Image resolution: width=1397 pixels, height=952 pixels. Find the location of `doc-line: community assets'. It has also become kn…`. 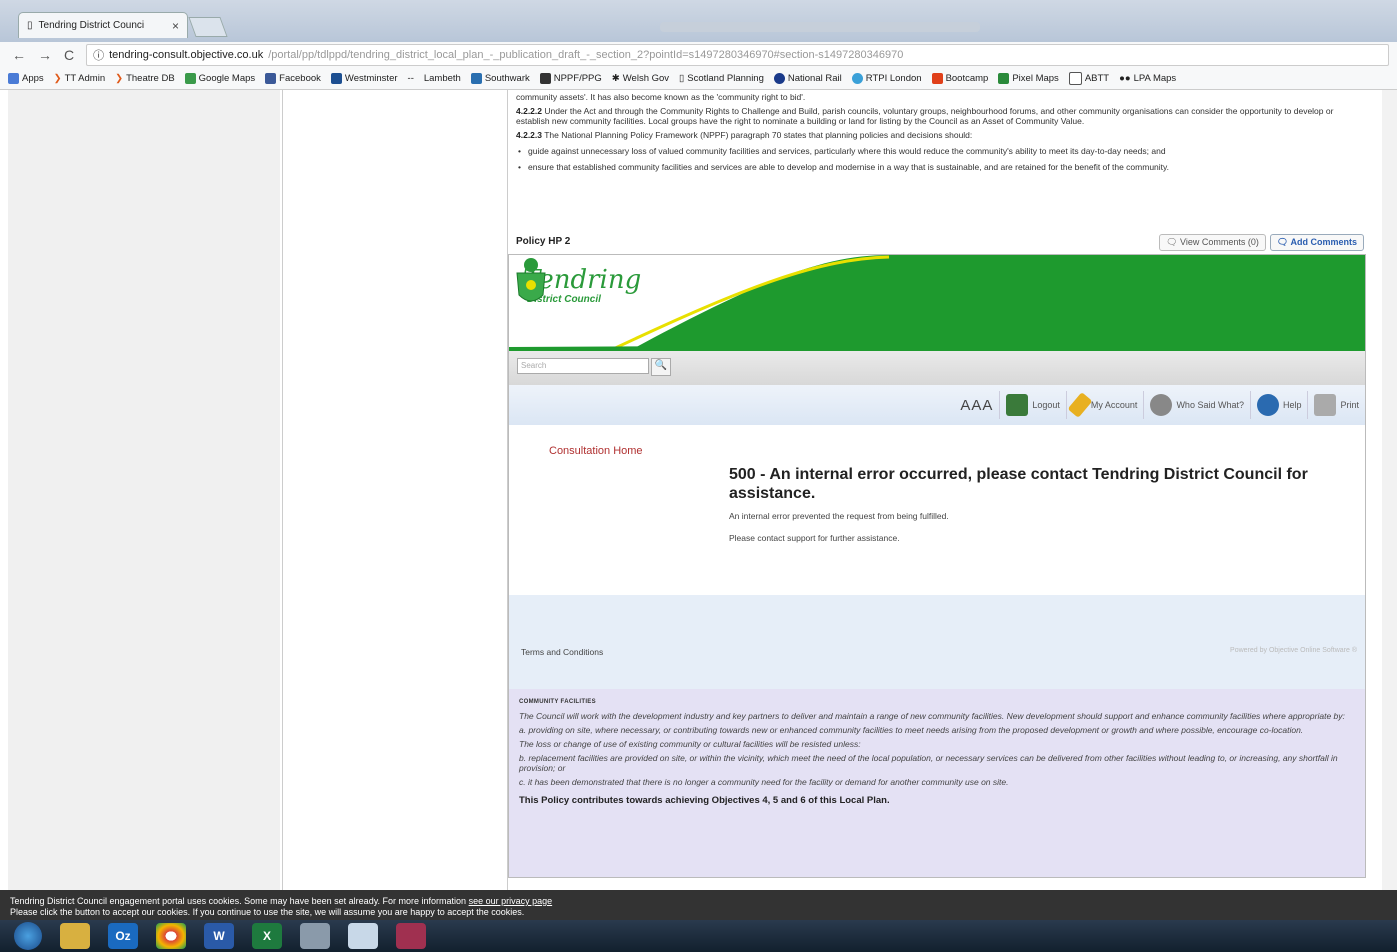

doc-line: community assets'. It has also become kn… is located at coordinates (661, 97).